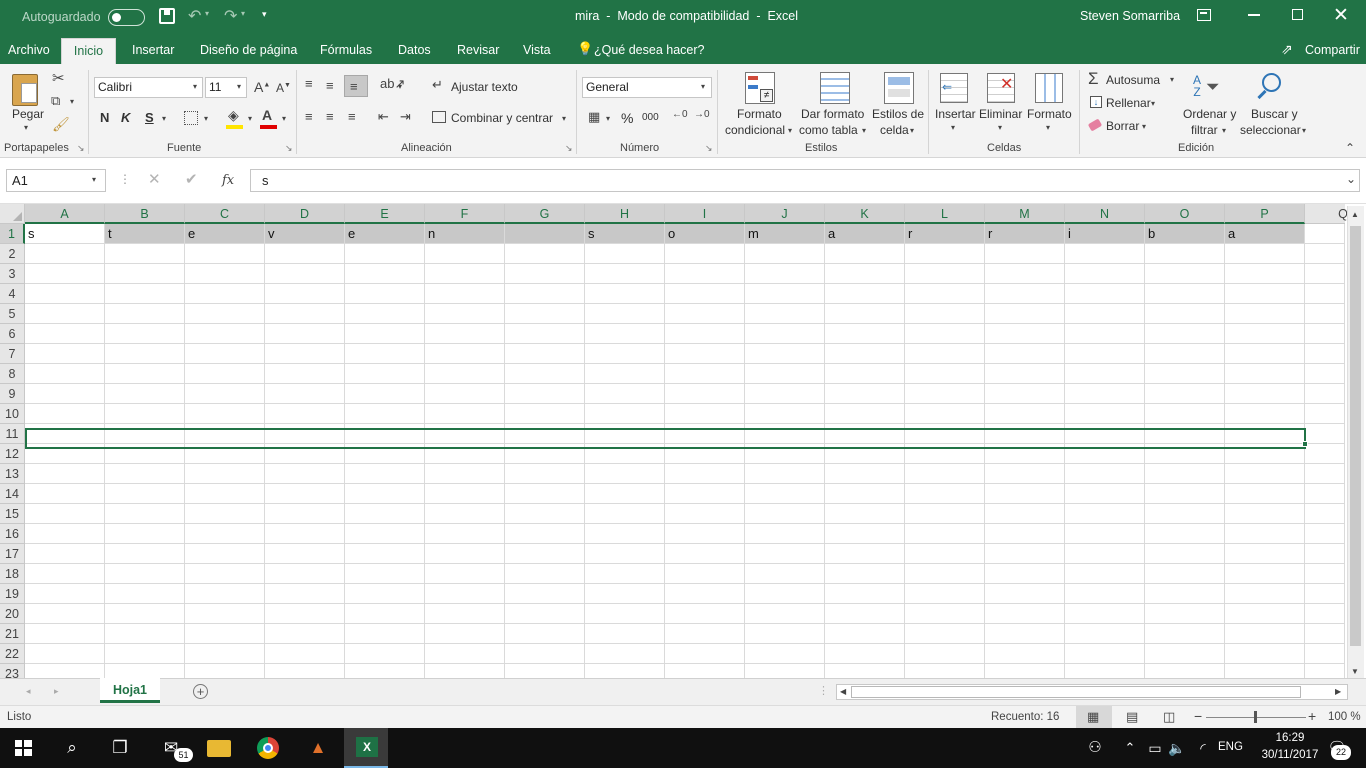  What do you see at coordinates (1049, 88) in the screenshot?
I see `format-cells-icon` at bounding box center [1049, 88].